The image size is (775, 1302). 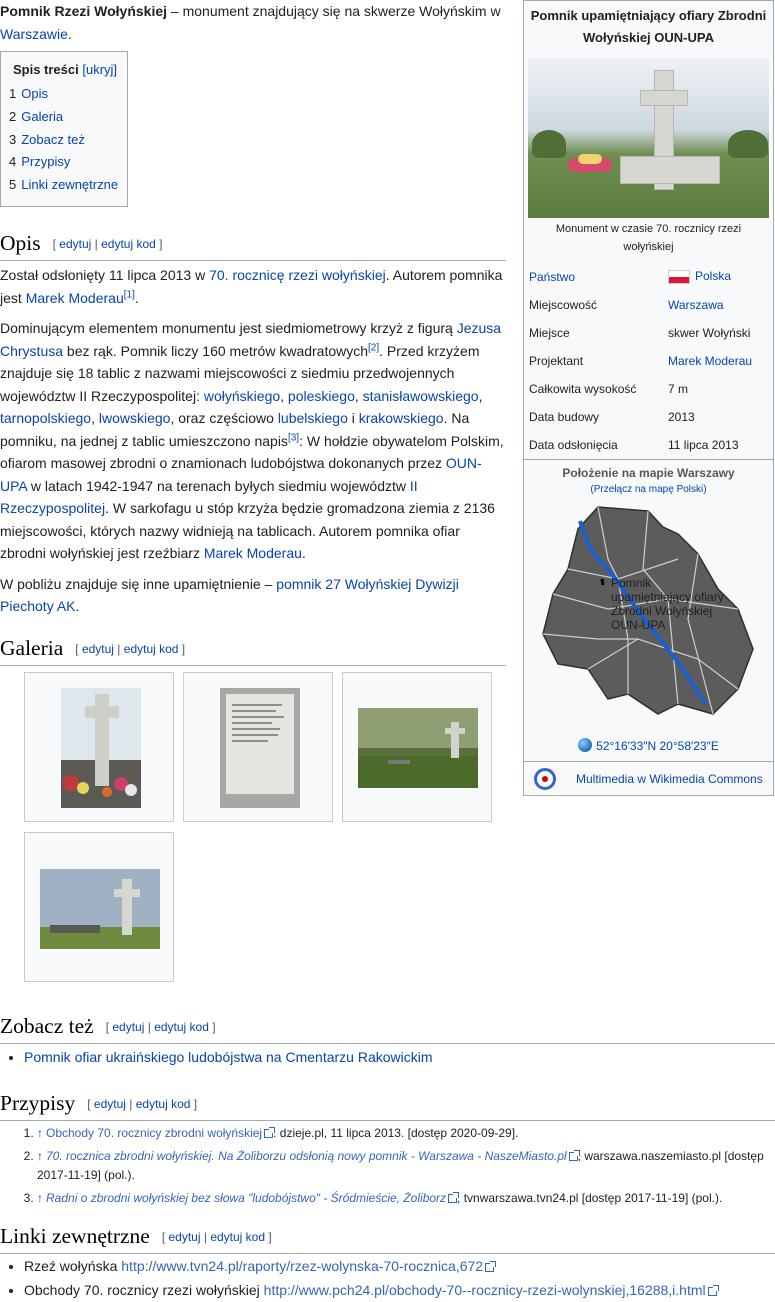 I want to click on value-warszawa: Warszawa, so click(x=696, y=305).